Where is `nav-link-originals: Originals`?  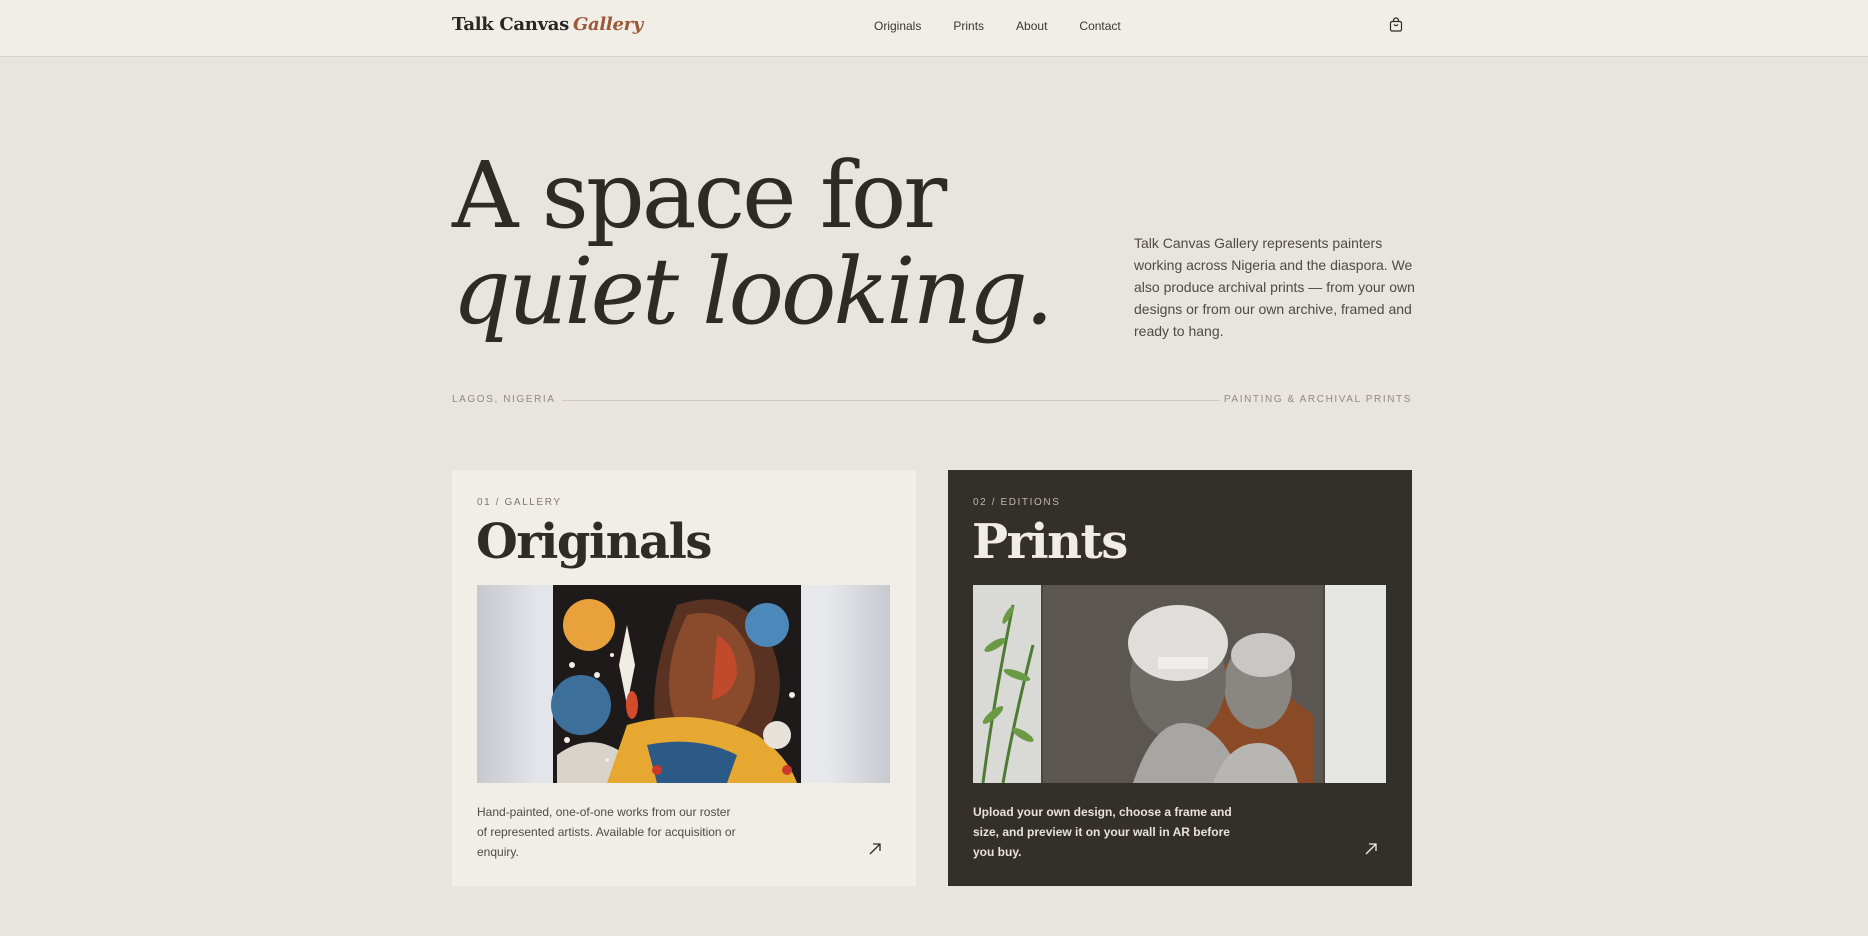
nav-link-originals: Originals is located at coordinates (897, 26).